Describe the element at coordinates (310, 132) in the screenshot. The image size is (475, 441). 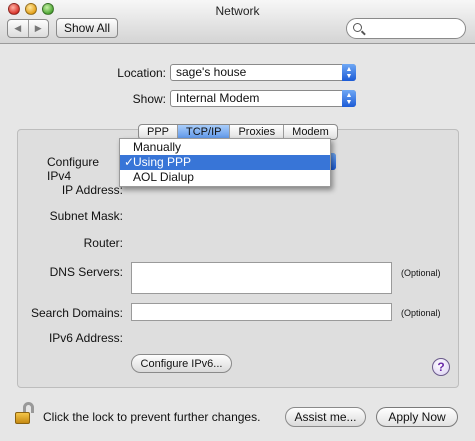
I see `tab-modem: Modem` at that location.